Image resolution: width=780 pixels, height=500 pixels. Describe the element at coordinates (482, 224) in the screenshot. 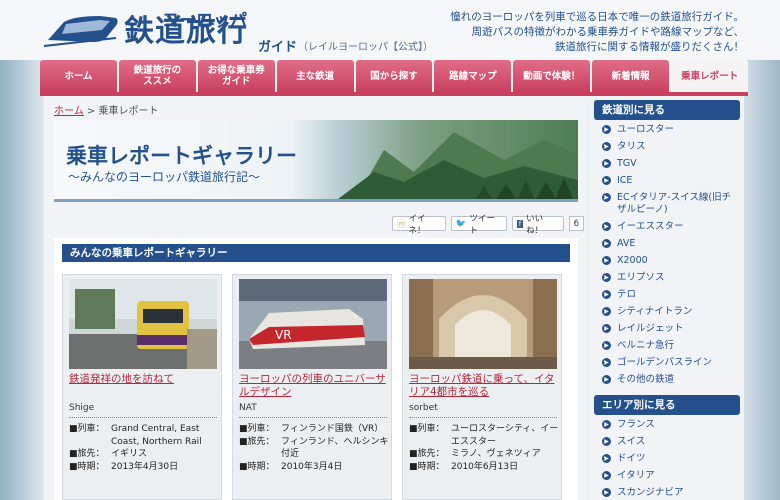

I see `tweet-label: ツイート` at that location.